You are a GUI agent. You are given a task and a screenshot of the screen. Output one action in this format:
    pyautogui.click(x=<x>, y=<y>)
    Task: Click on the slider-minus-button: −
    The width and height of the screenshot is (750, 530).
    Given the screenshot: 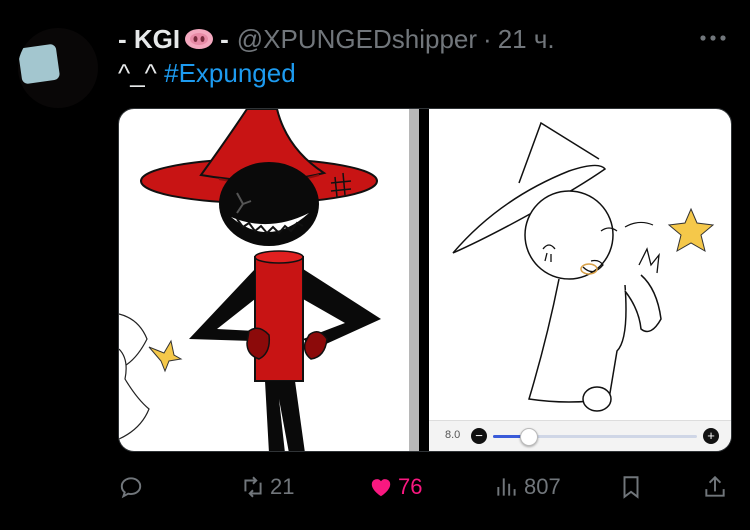 What is the action you would take?
    pyautogui.click(x=479, y=436)
    